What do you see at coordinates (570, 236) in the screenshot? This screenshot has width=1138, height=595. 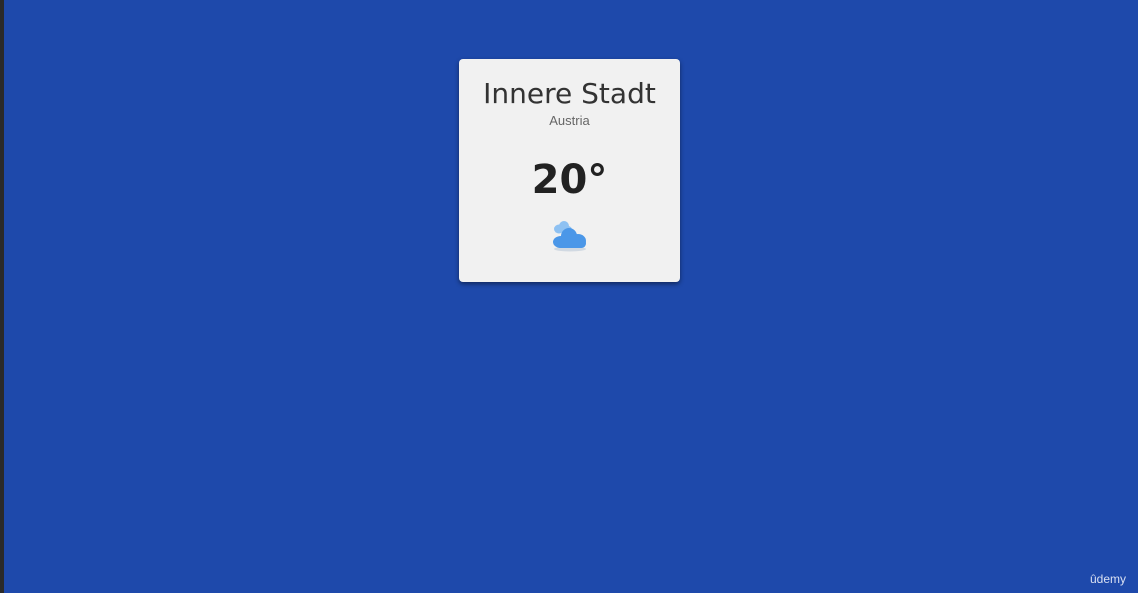 I see `partly-cloudy-icon` at bounding box center [570, 236].